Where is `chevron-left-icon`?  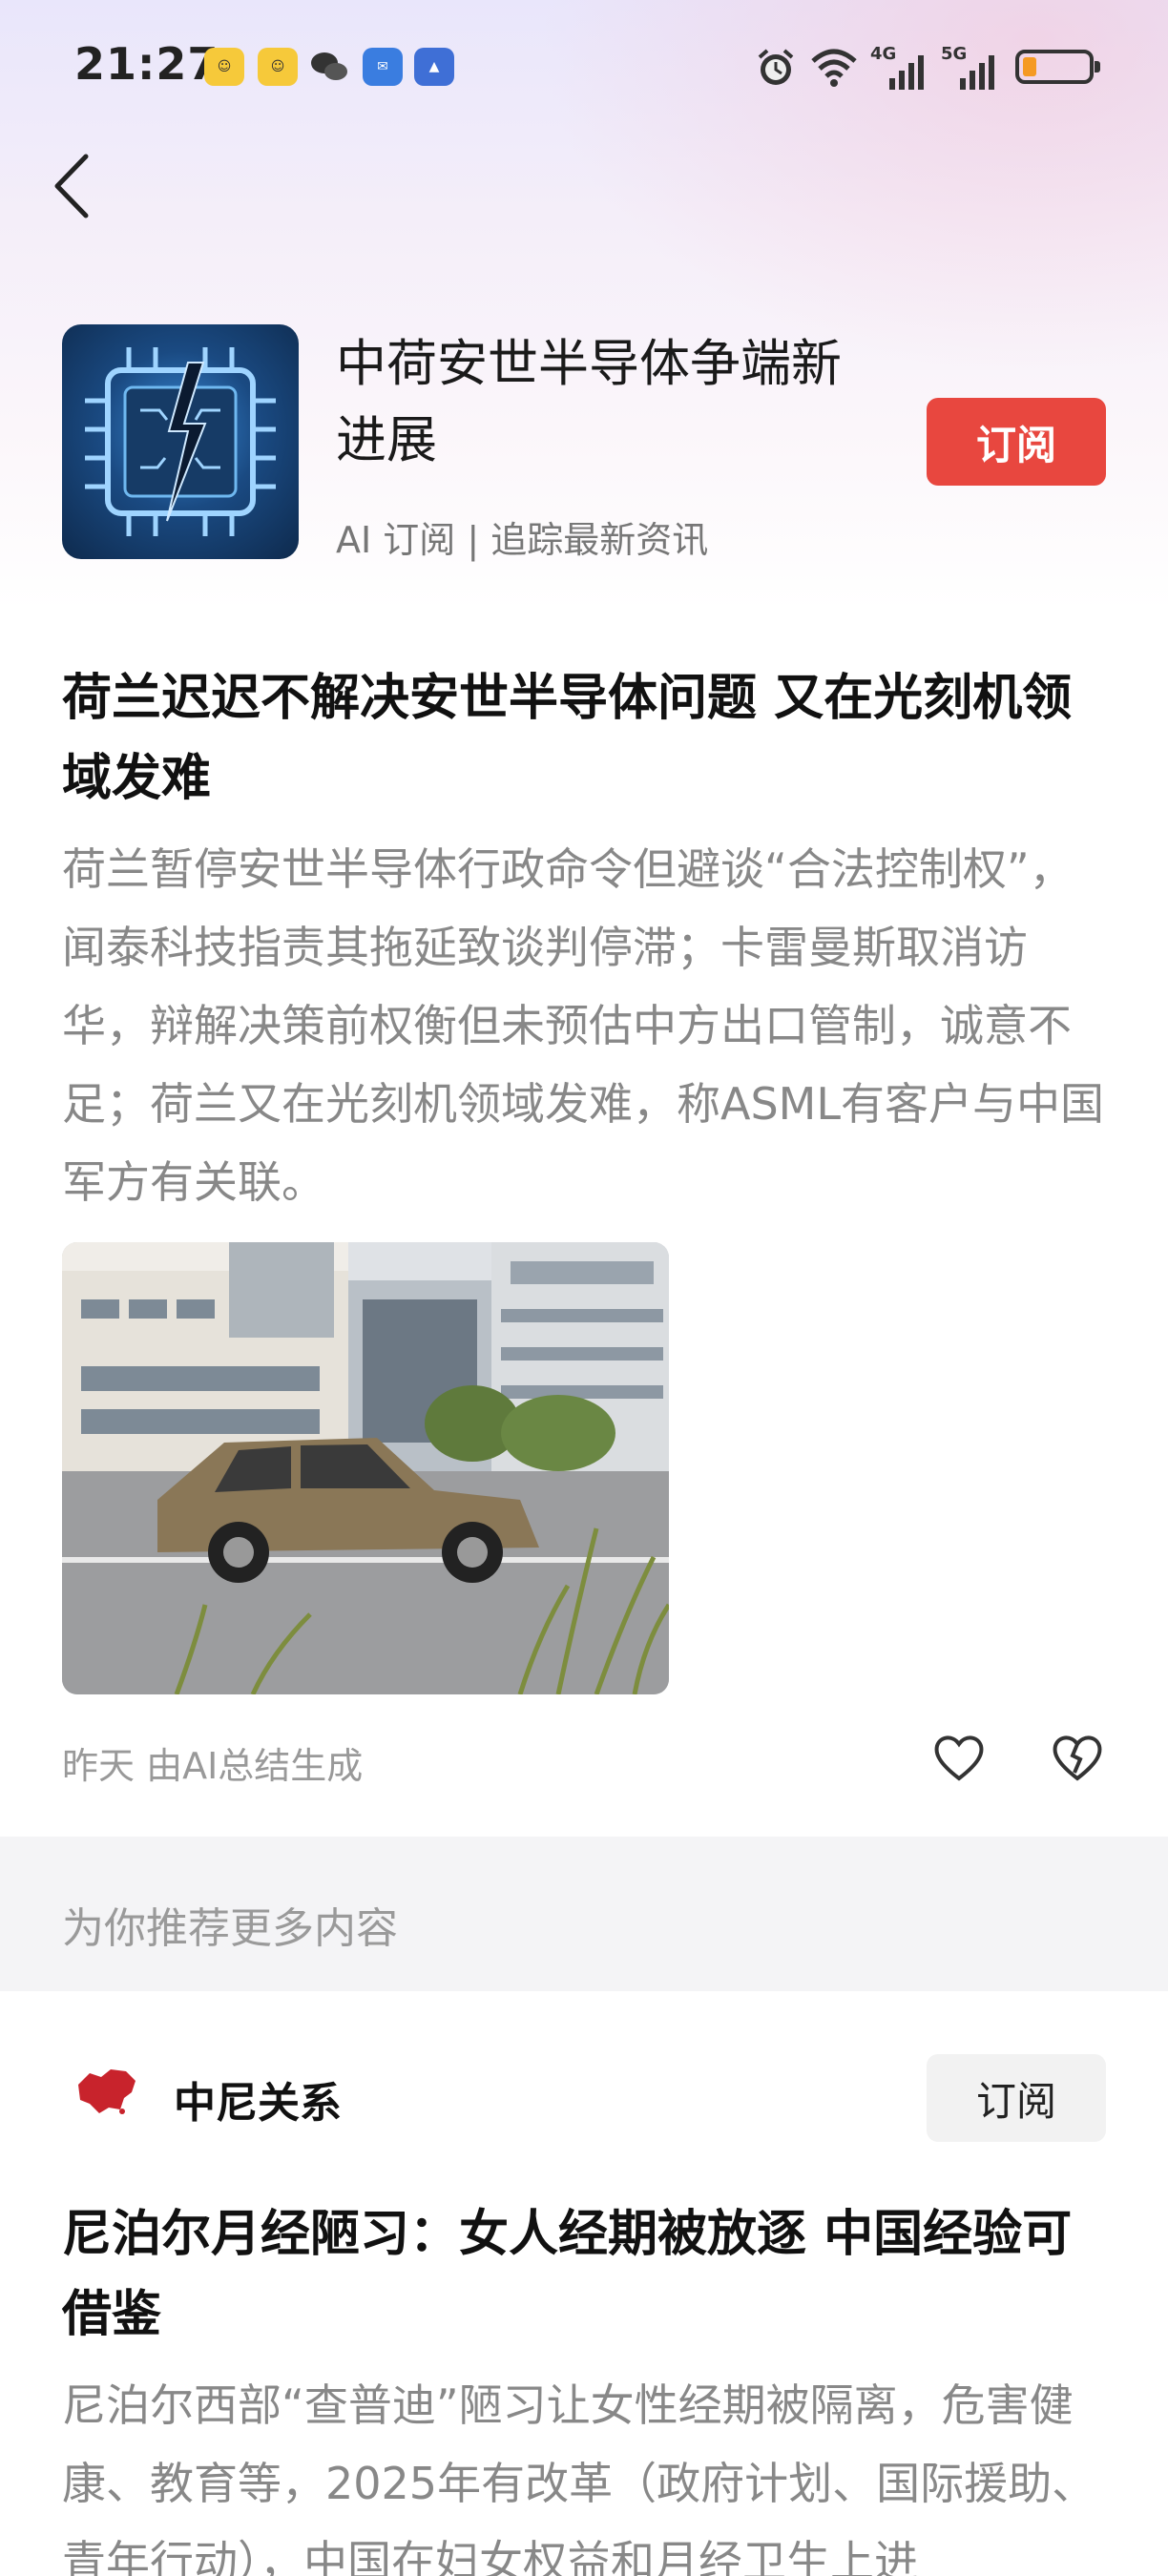
chevron-left-icon is located at coordinates (71, 186).